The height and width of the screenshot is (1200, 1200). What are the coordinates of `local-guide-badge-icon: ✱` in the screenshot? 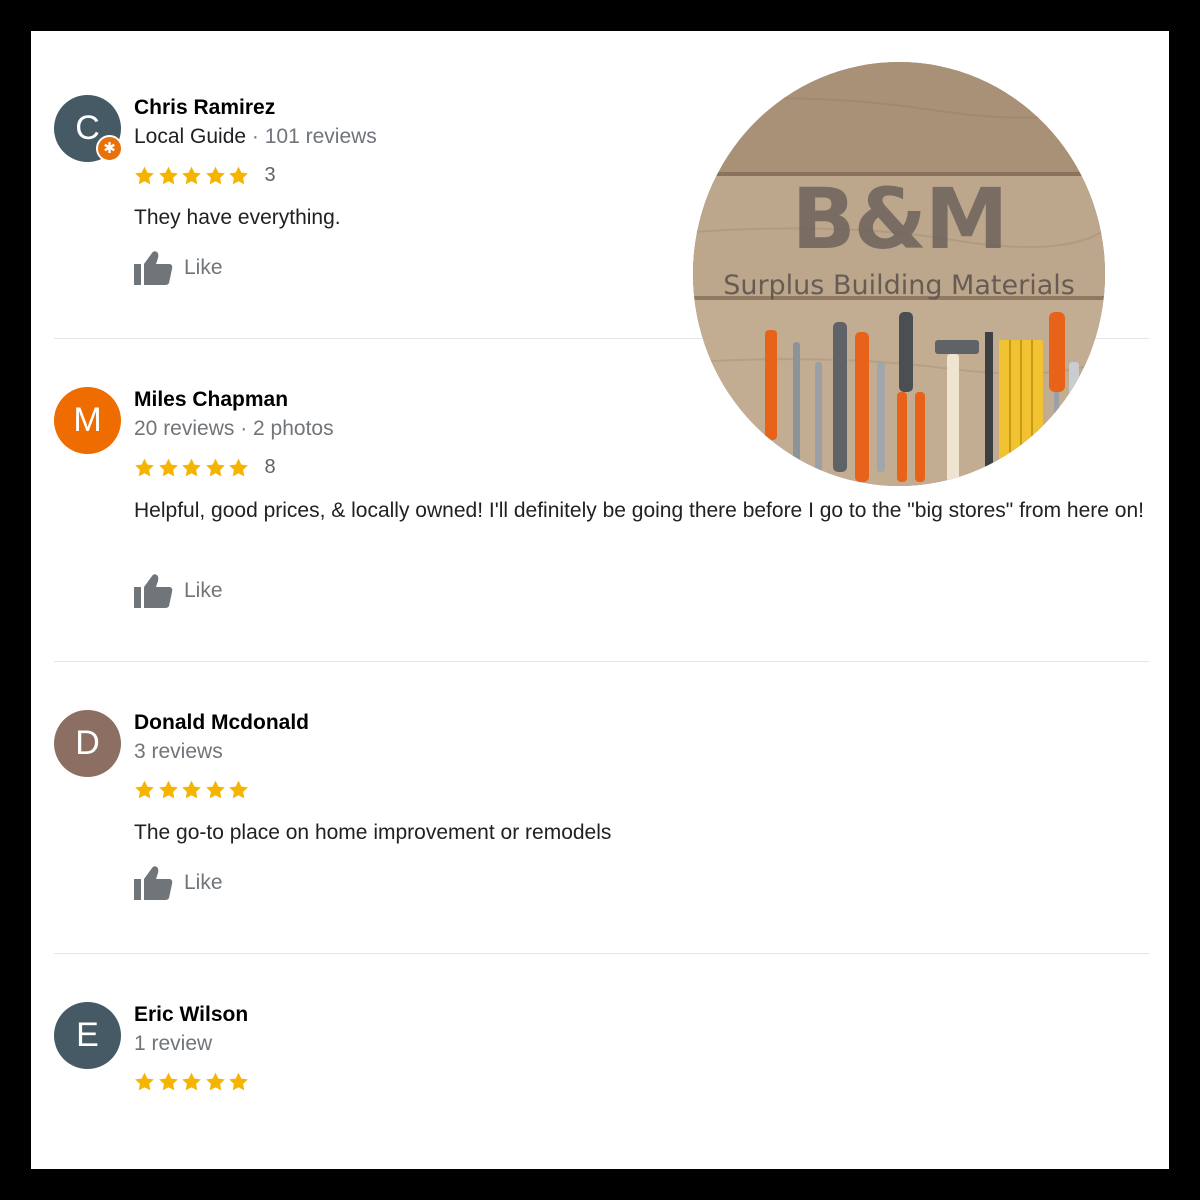 It's located at (109, 148).